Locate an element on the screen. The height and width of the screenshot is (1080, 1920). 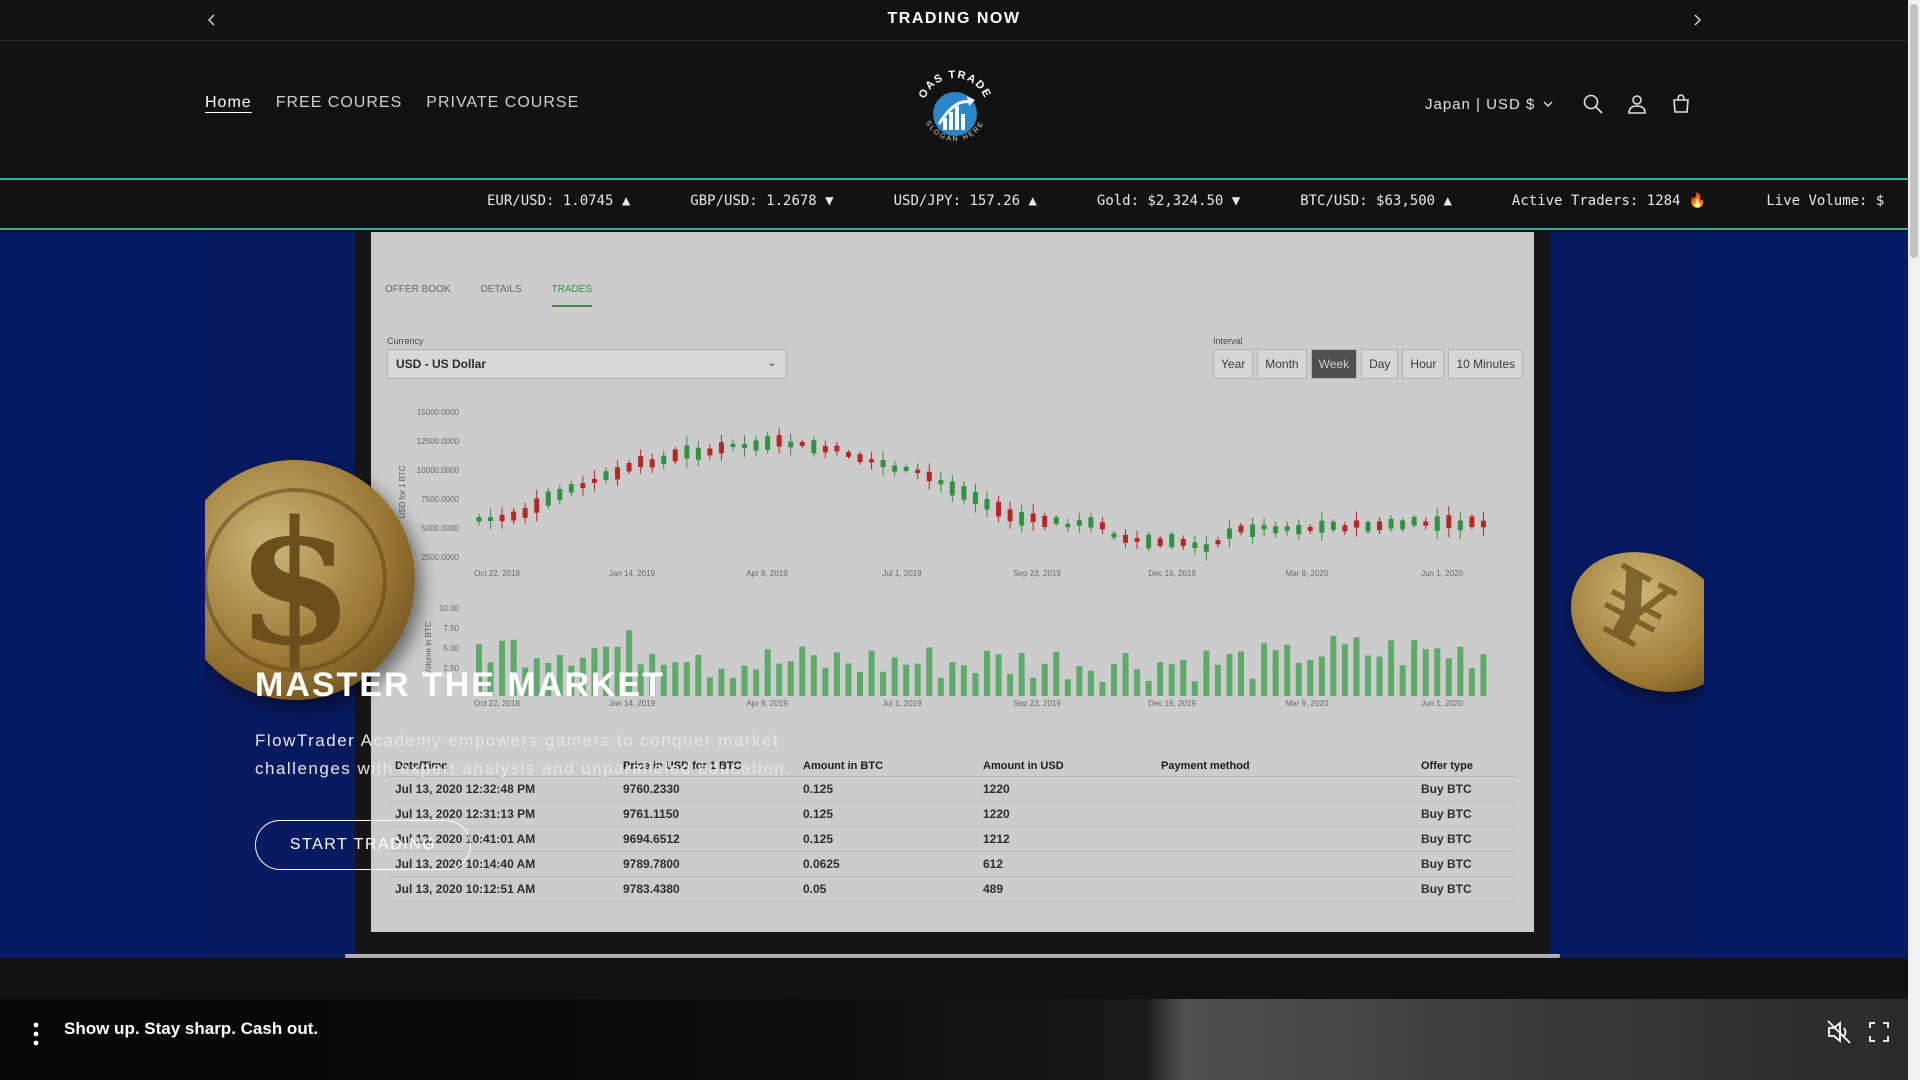
locale-label: Japan | USD $ is located at coordinates (1480, 104).